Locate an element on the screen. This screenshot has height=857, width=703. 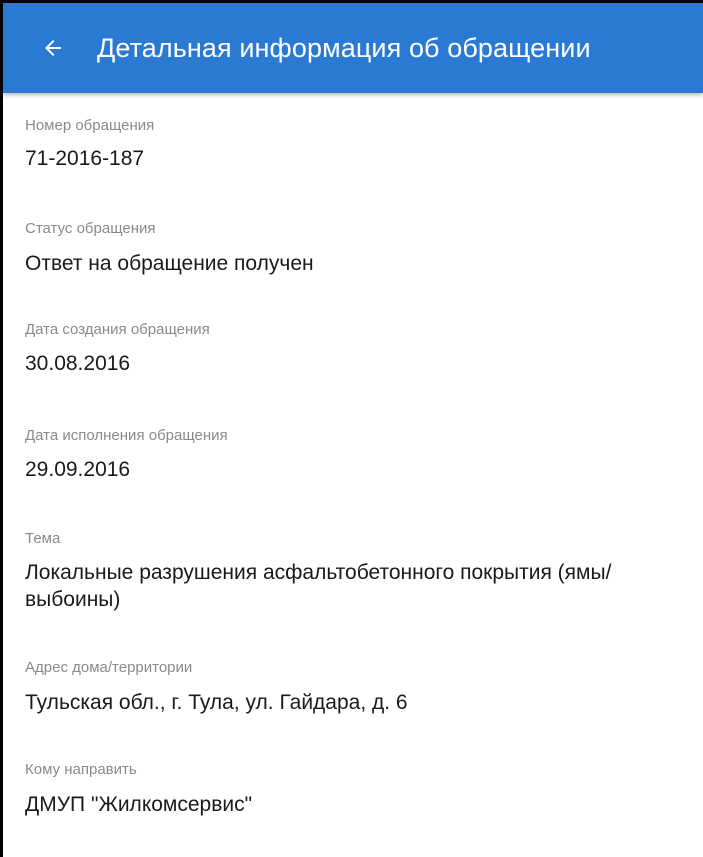
field-due: Дата исполнения обращения 29.09.2016 is located at coordinates (355, 455).